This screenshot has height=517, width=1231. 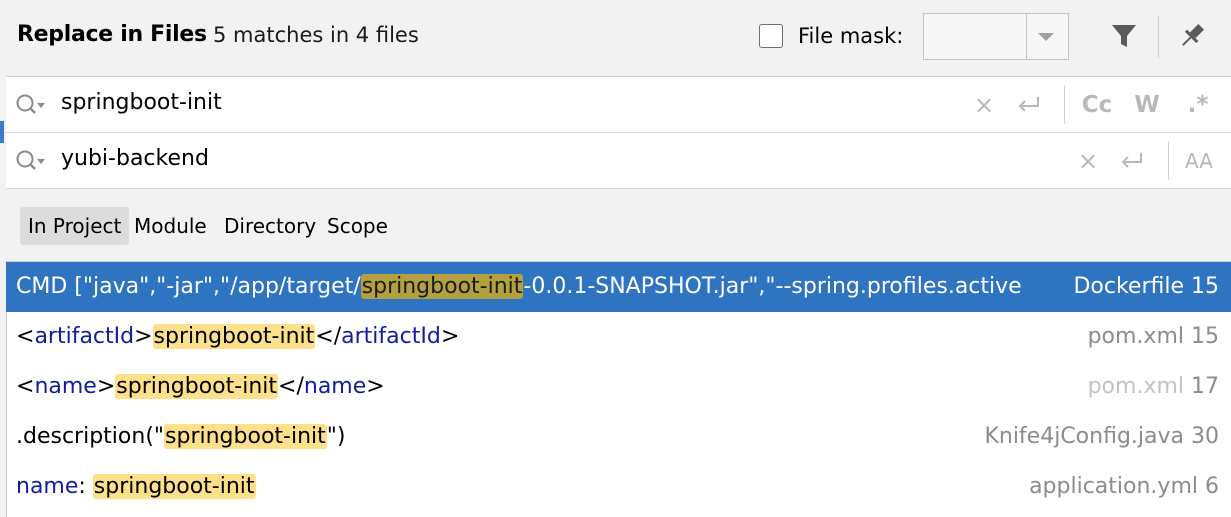 What do you see at coordinates (1084, 436) in the screenshot?
I see `result-file: Knife4jConfig.java` at bounding box center [1084, 436].